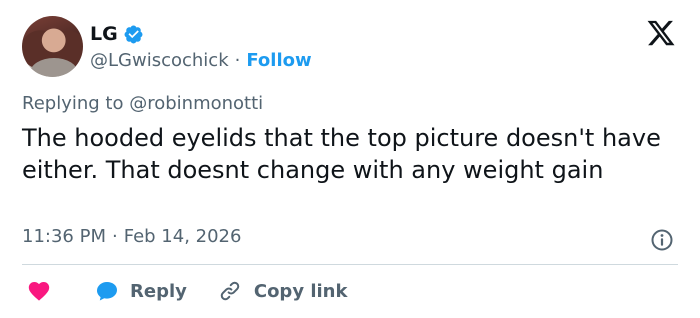  What do you see at coordinates (300, 291) in the screenshot?
I see `copy-link-label: Copy link` at bounding box center [300, 291].